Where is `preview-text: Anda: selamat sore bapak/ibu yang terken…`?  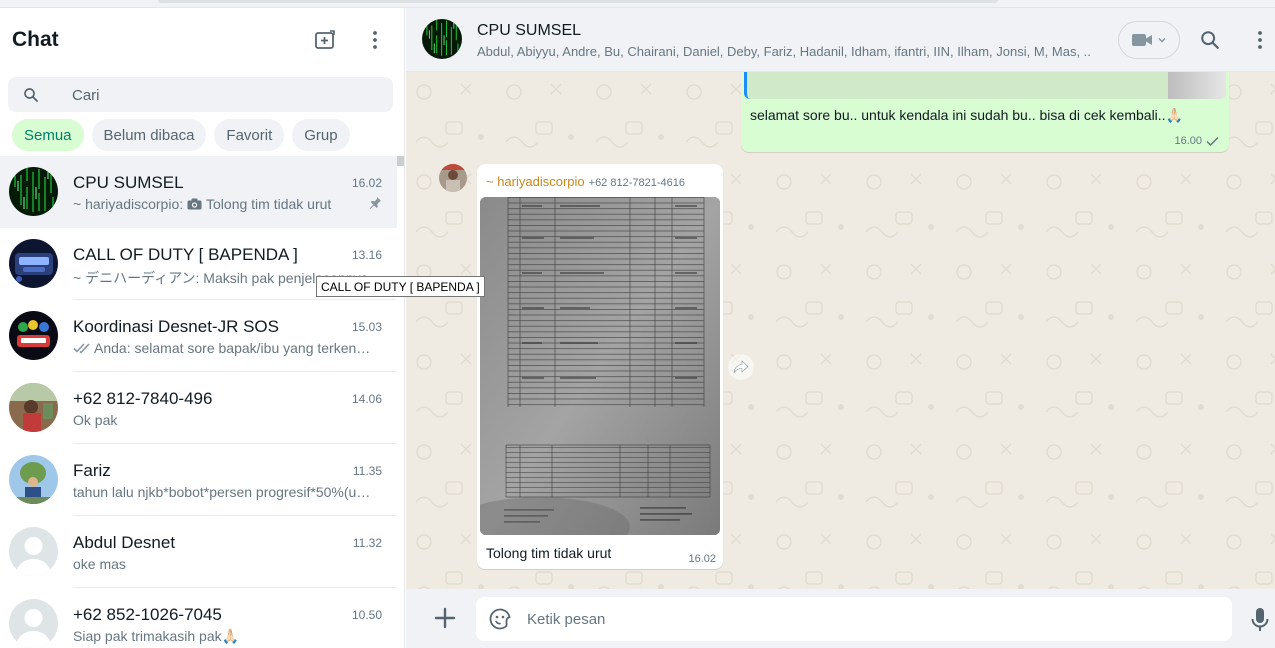
preview-text: Anda: selamat sore bapak/ibu yang terken… is located at coordinates (233, 348).